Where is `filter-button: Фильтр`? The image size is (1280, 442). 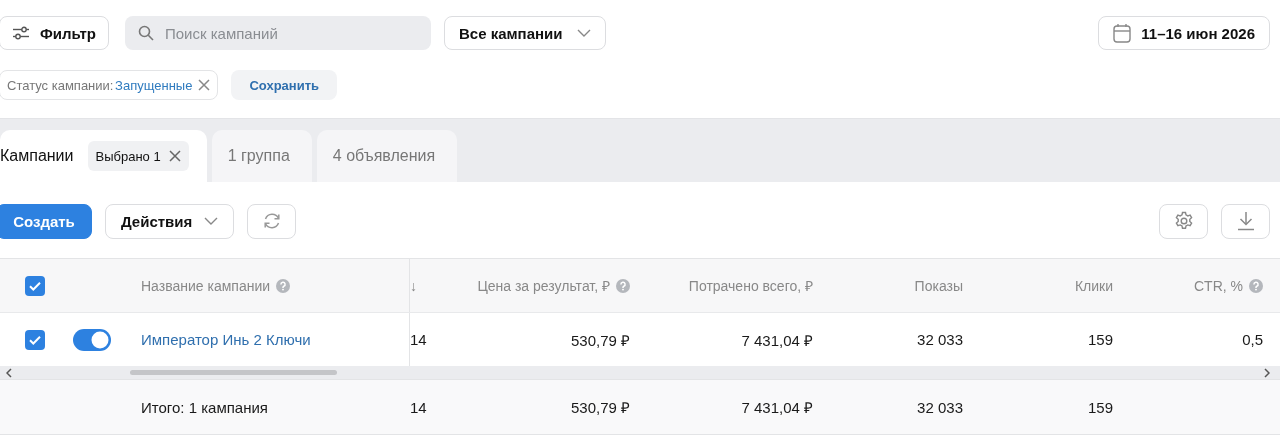
filter-button: Фильтр is located at coordinates (54, 33).